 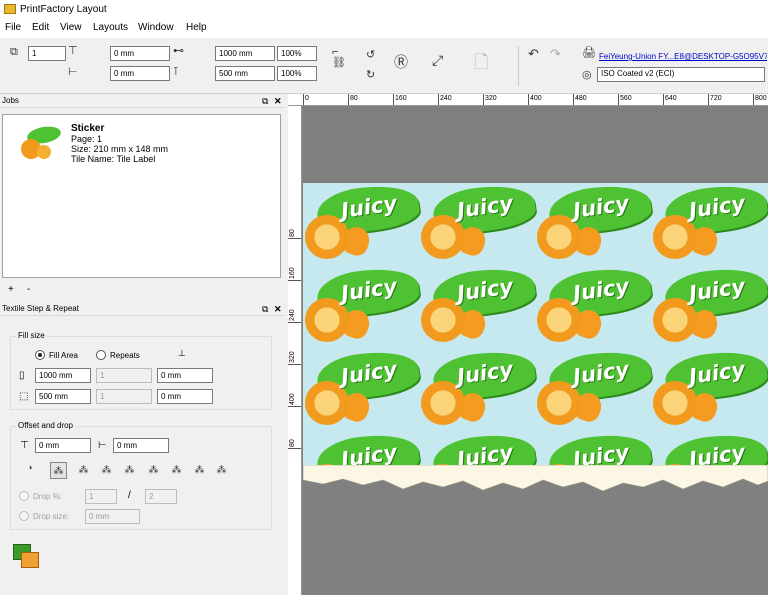 I want to click on fill-area-radio, so click(x=40, y=355).